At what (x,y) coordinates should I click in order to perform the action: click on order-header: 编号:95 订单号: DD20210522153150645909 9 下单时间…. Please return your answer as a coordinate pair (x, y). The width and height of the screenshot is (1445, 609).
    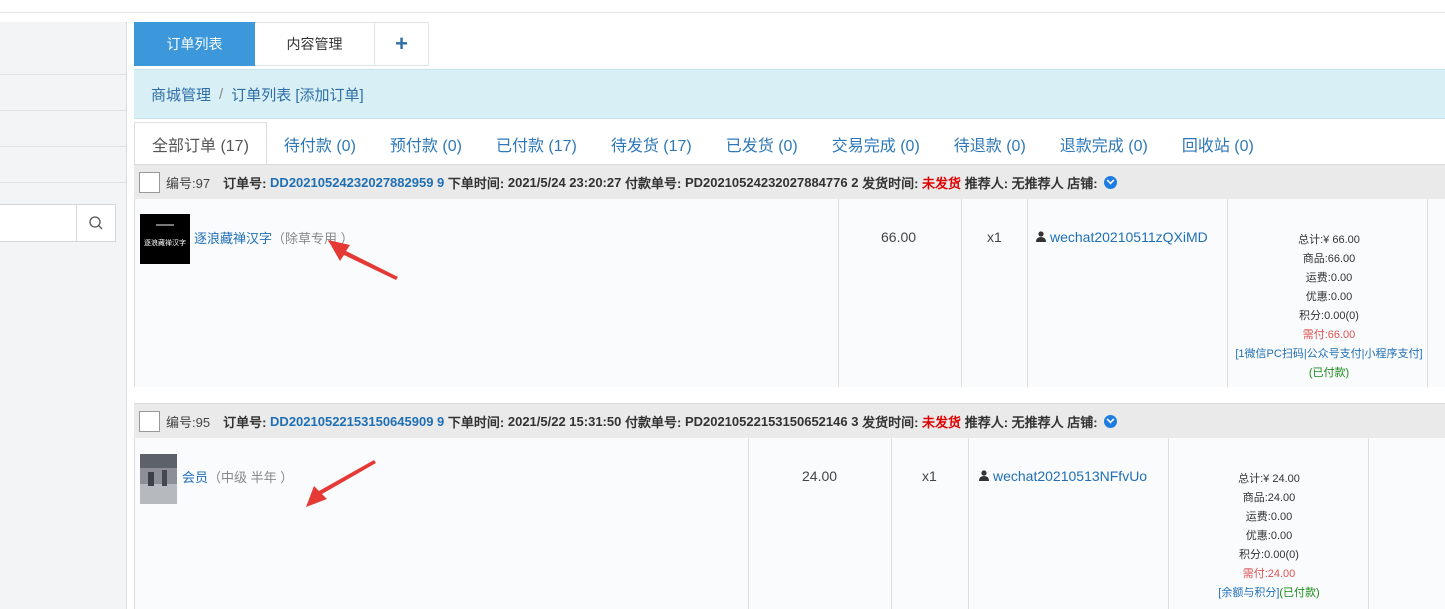
    Looking at the image, I should click on (789, 421).